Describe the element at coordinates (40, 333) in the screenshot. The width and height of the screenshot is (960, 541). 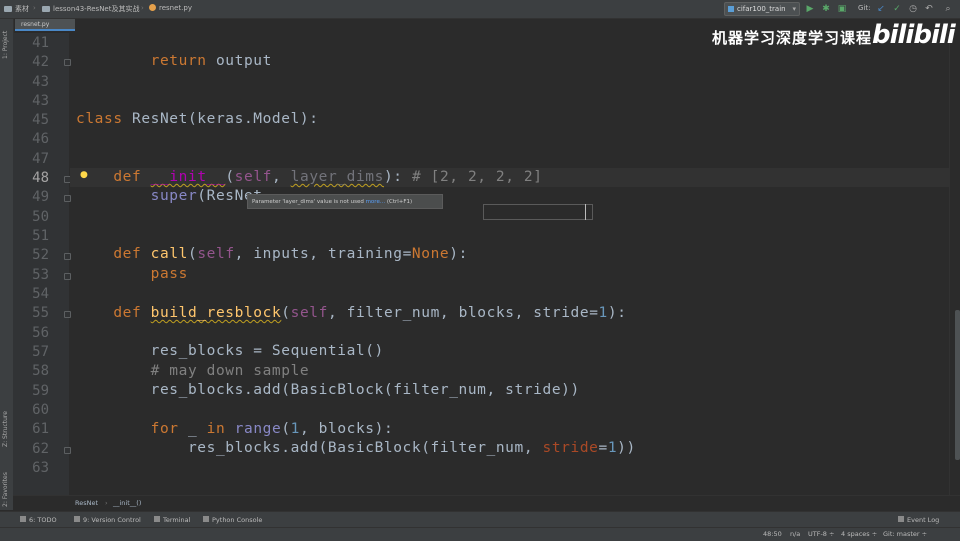
I see `line-number: 56` at that location.